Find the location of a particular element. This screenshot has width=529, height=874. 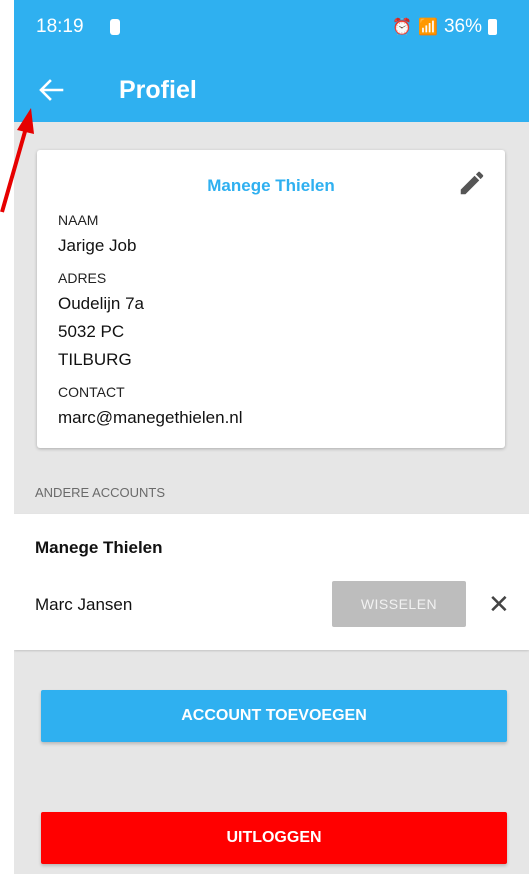

wifi-icon: 📶 is located at coordinates (428, 27).